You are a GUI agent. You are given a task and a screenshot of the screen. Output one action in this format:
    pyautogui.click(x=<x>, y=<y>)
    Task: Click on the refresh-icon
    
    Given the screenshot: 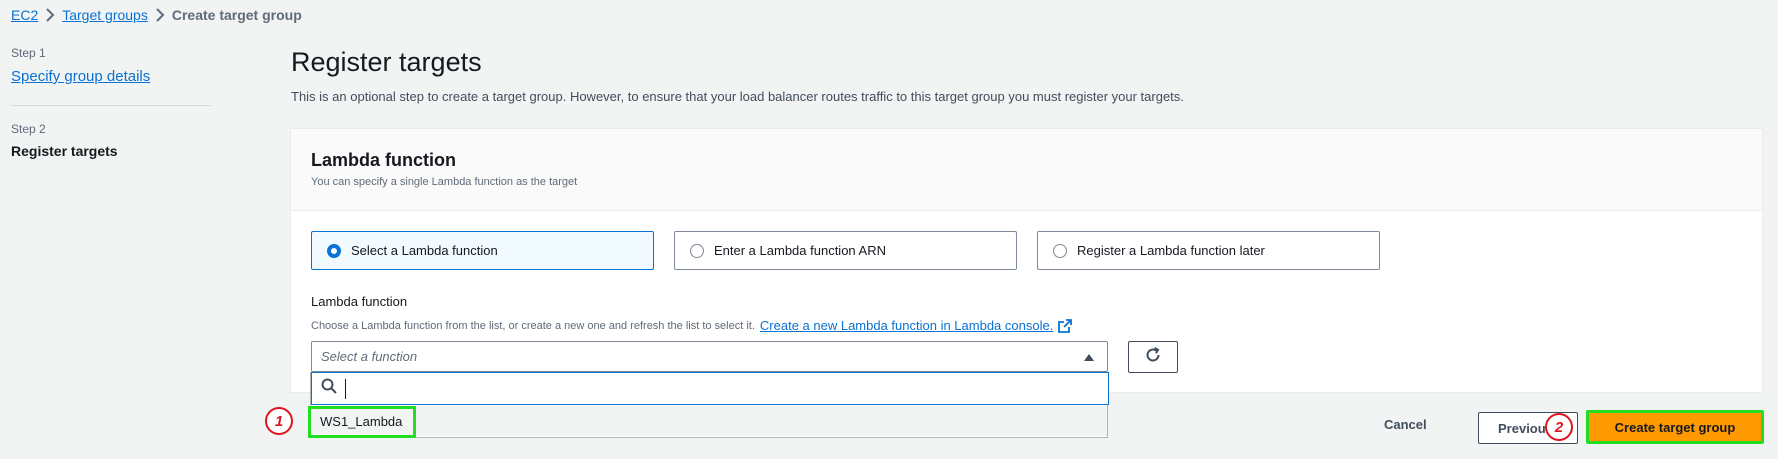 What is the action you would take?
    pyautogui.click(x=1153, y=357)
    